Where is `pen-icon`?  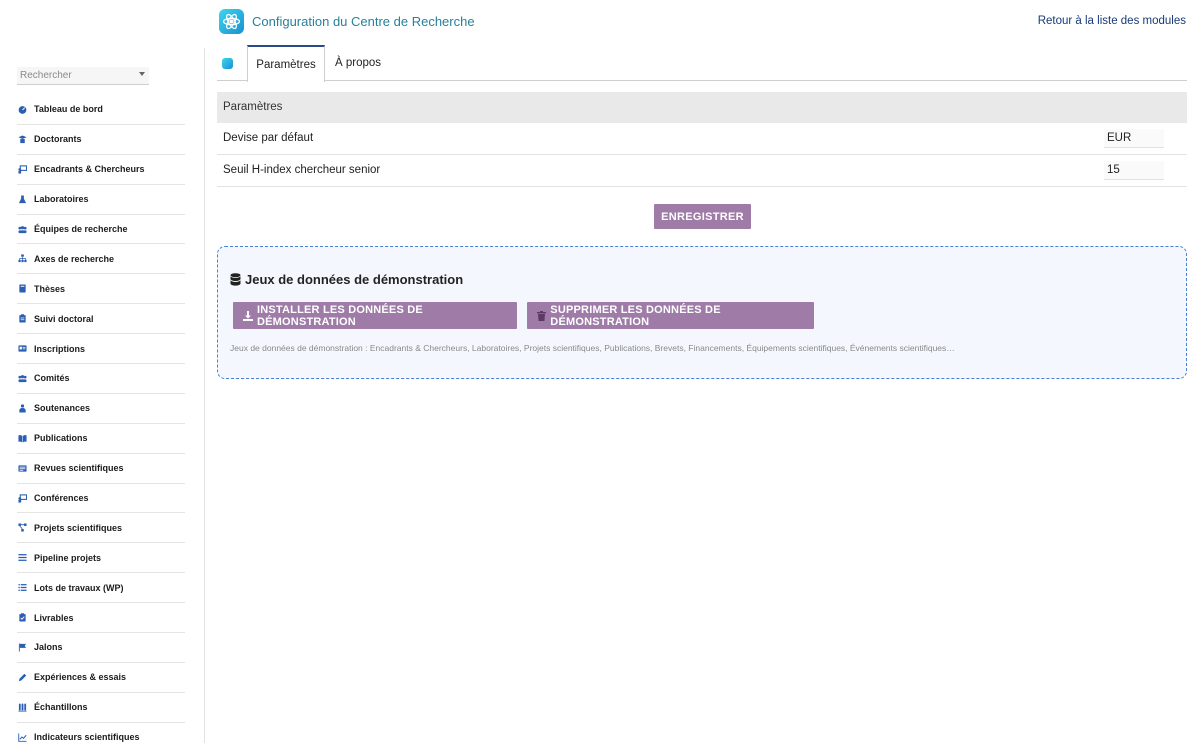 pen-icon is located at coordinates (22, 677).